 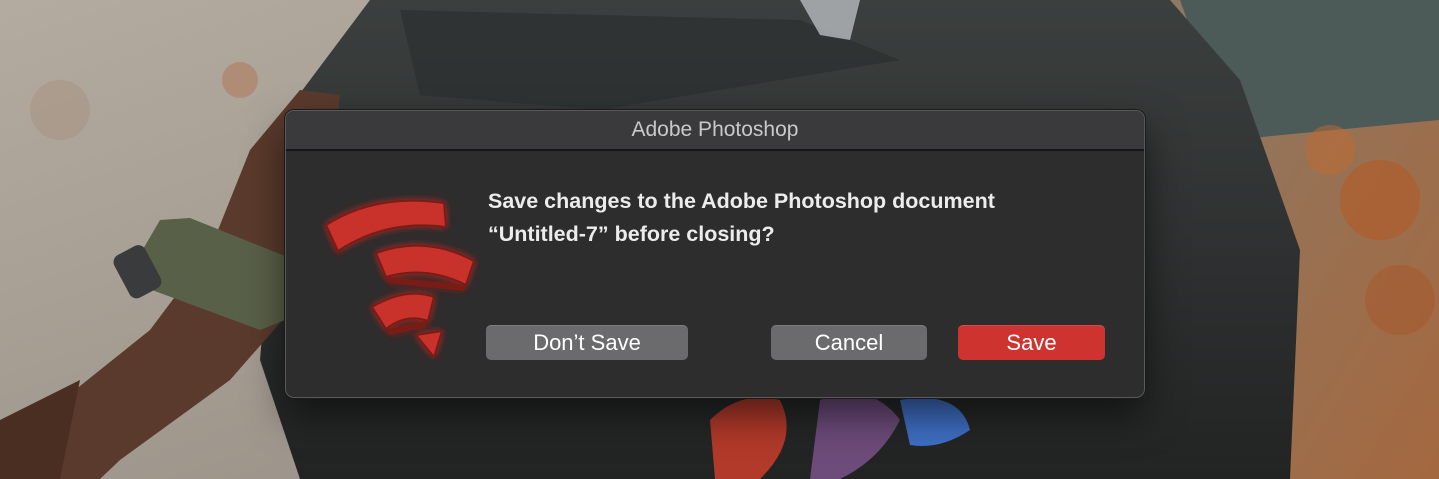 What do you see at coordinates (1031, 342) in the screenshot?
I see `save-button: Save` at bounding box center [1031, 342].